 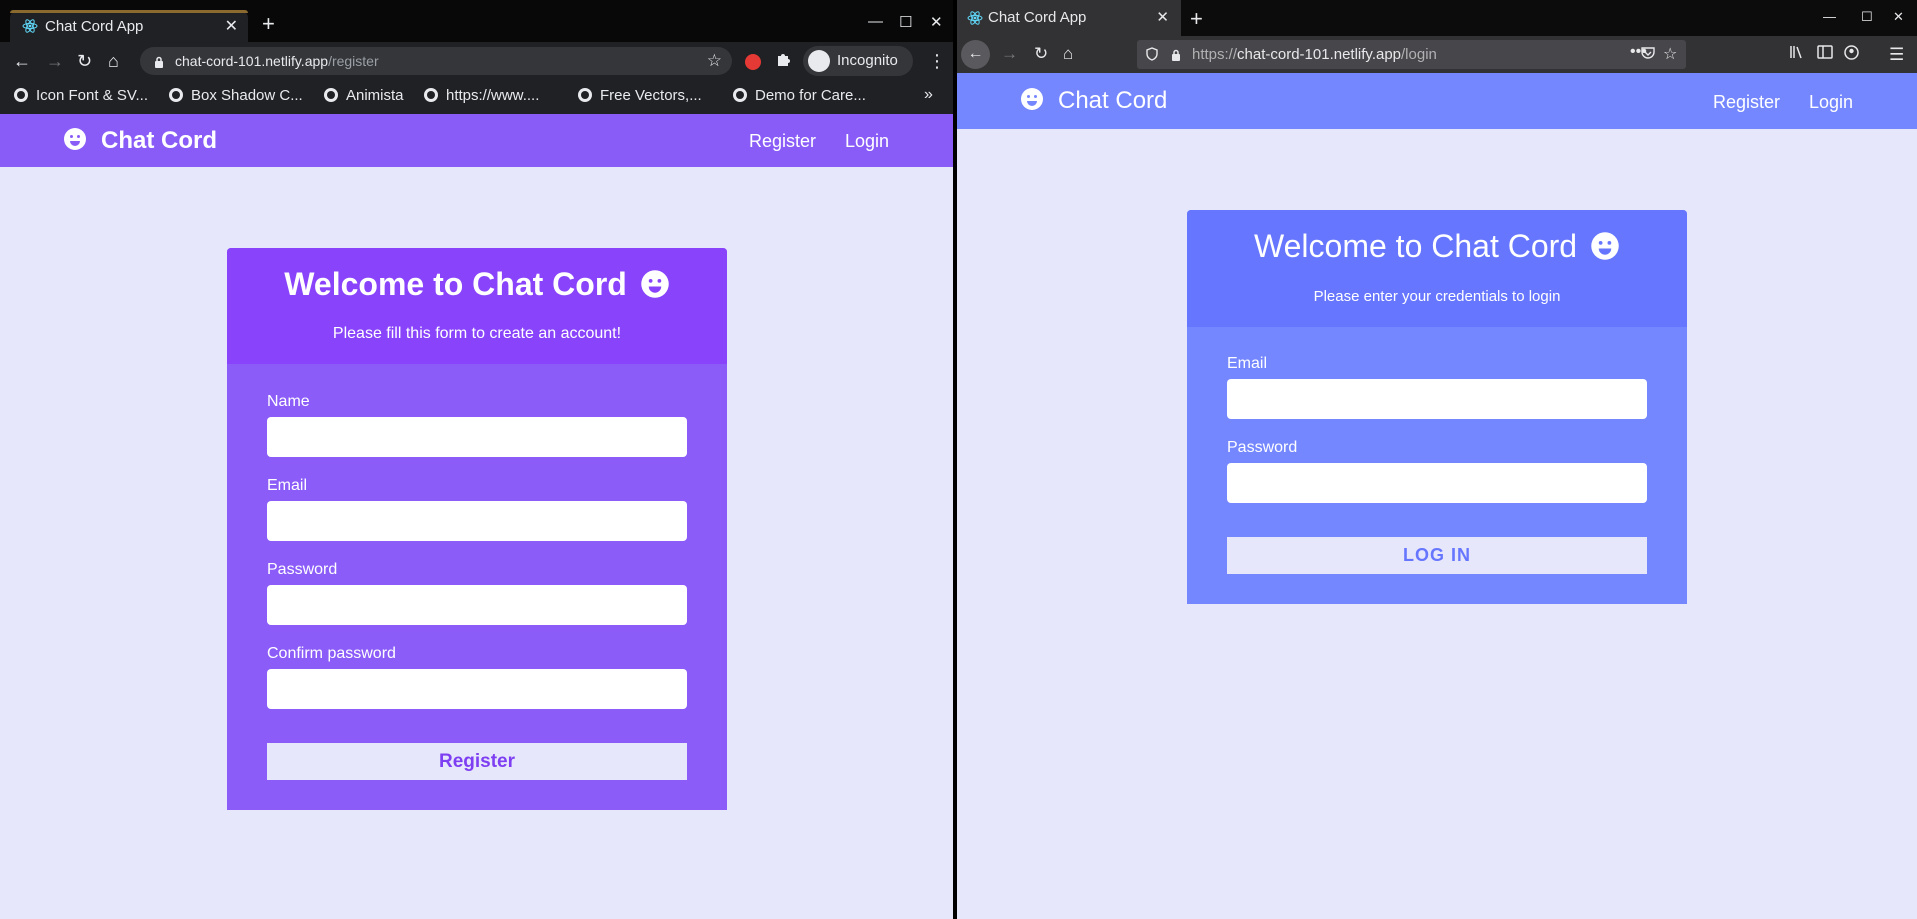 What do you see at coordinates (1648, 54) in the screenshot?
I see `pocket-icon` at bounding box center [1648, 54].